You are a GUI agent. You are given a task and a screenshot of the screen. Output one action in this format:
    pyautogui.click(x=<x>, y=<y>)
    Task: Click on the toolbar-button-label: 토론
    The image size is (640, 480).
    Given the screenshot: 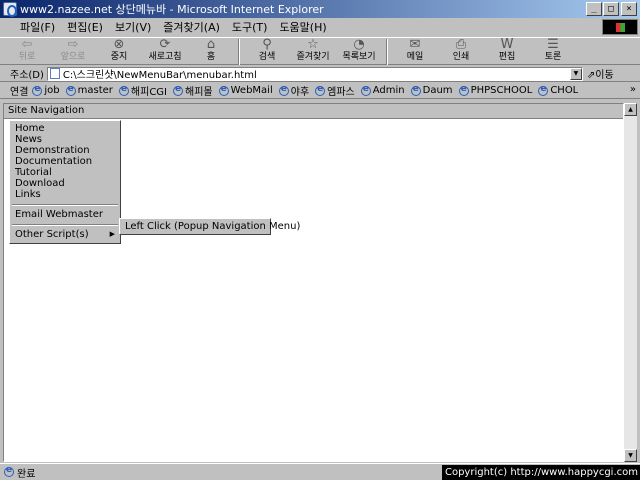 What is the action you would take?
    pyautogui.click(x=553, y=57)
    